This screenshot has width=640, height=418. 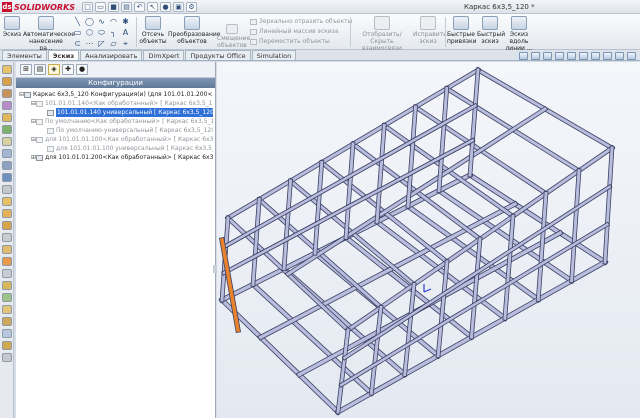 What do you see at coordinates (125, 33) in the screenshot?
I see `text-icon: A` at bounding box center [125, 33].